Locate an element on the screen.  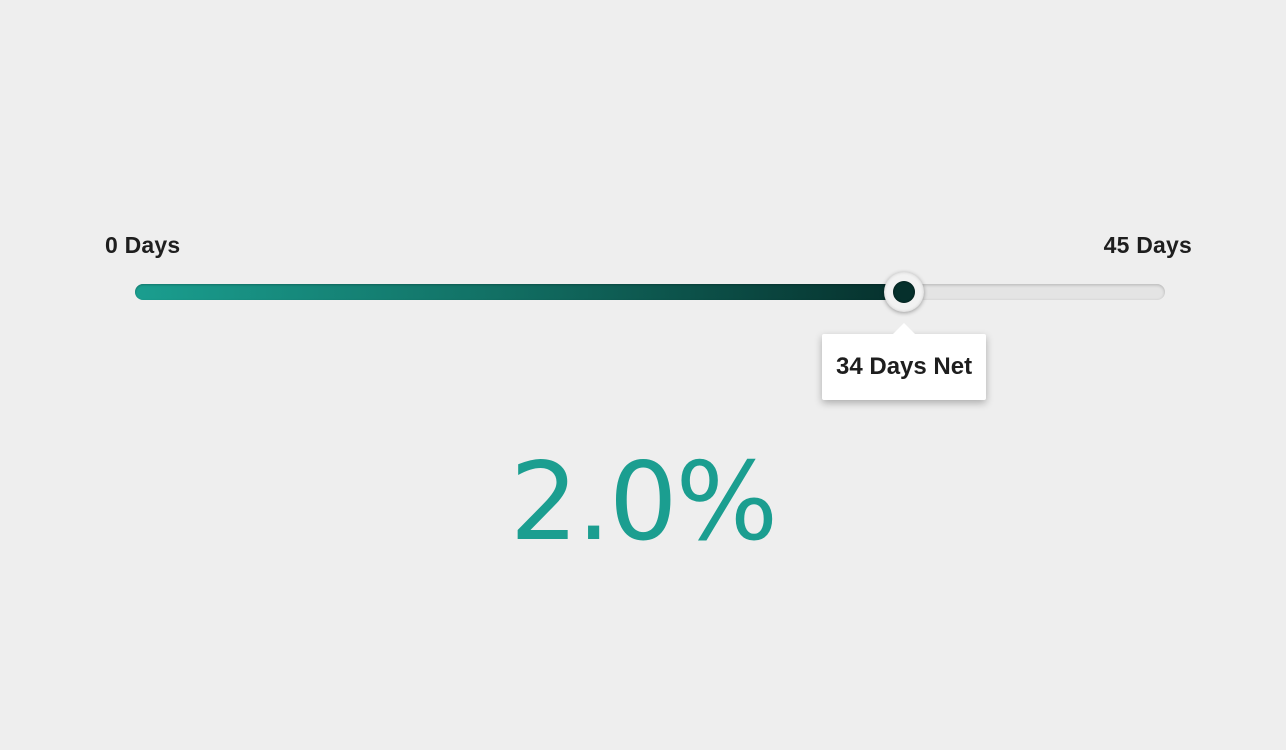
days-slider-track is located at coordinates (650, 292).